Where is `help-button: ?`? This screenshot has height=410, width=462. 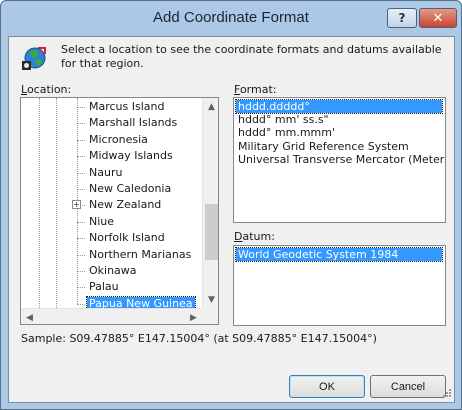 help-button: ? is located at coordinates (402, 18).